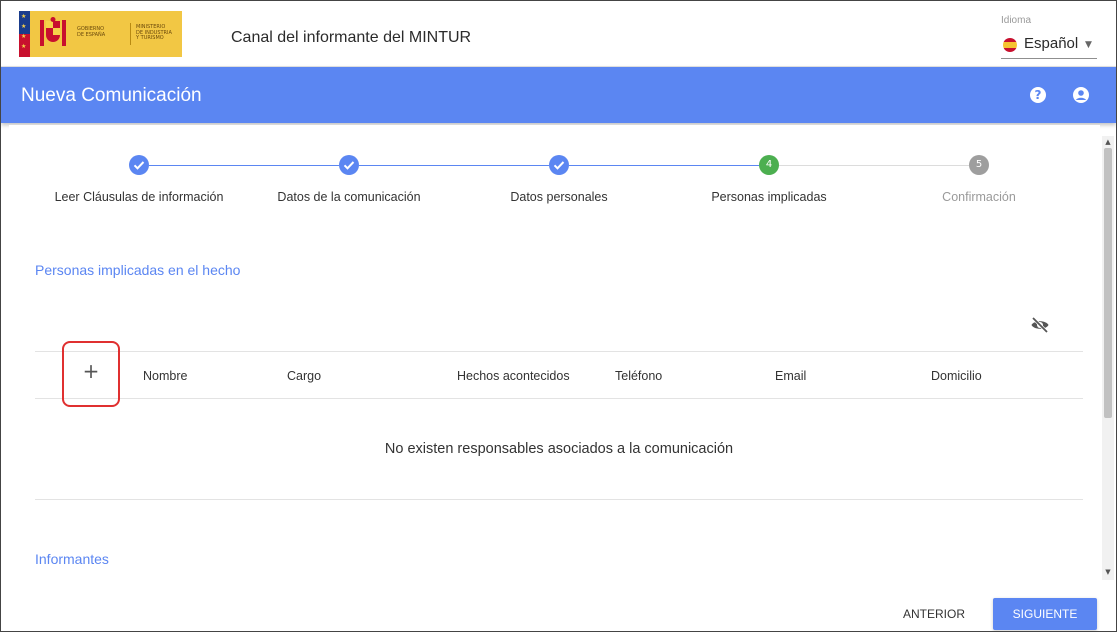 The image size is (1117, 632). What do you see at coordinates (1108, 142) in the screenshot?
I see `scroll-up-icon: ▲` at bounding box center [1108, 142].